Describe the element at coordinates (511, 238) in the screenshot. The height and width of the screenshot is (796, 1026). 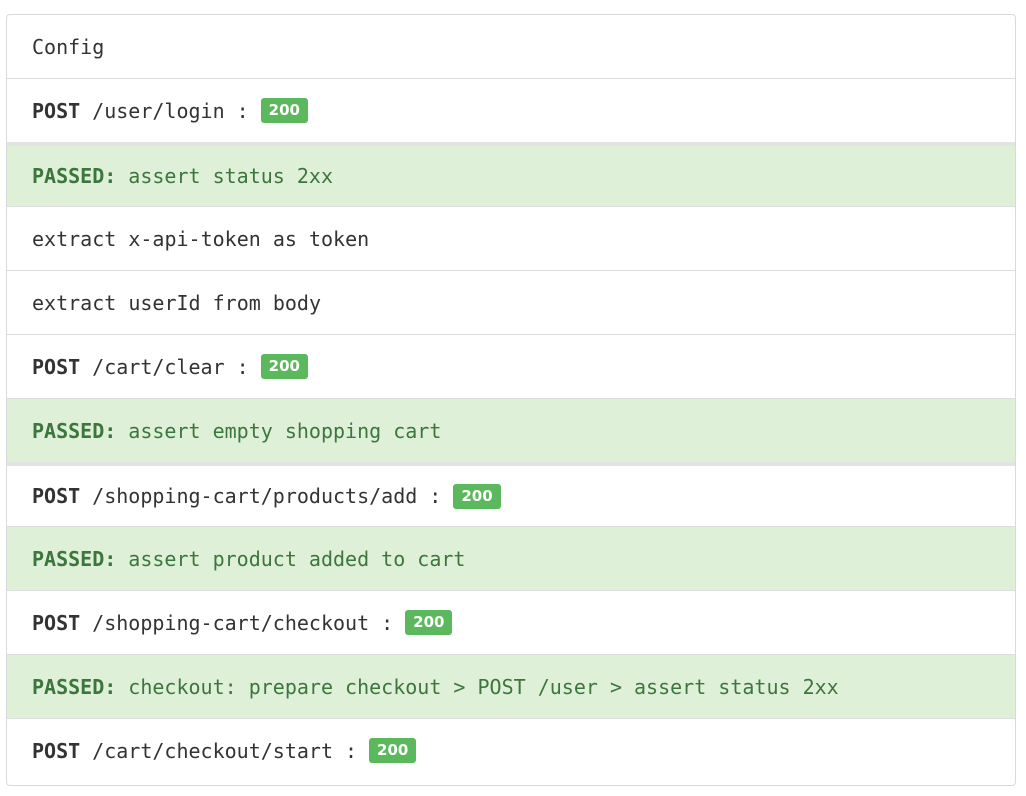
I see `list-item: extract x-api-token as token` at that location.